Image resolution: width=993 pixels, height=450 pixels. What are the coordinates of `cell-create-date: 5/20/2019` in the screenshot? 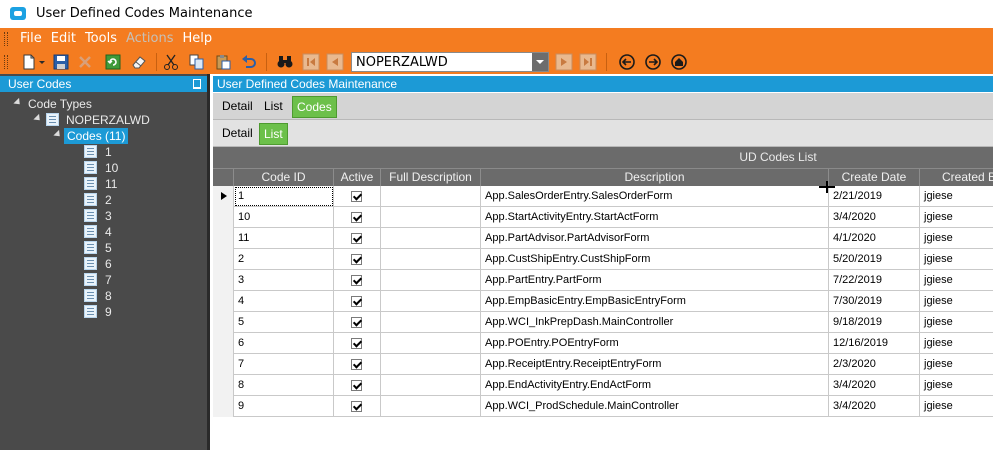 It's located at (874, 259).